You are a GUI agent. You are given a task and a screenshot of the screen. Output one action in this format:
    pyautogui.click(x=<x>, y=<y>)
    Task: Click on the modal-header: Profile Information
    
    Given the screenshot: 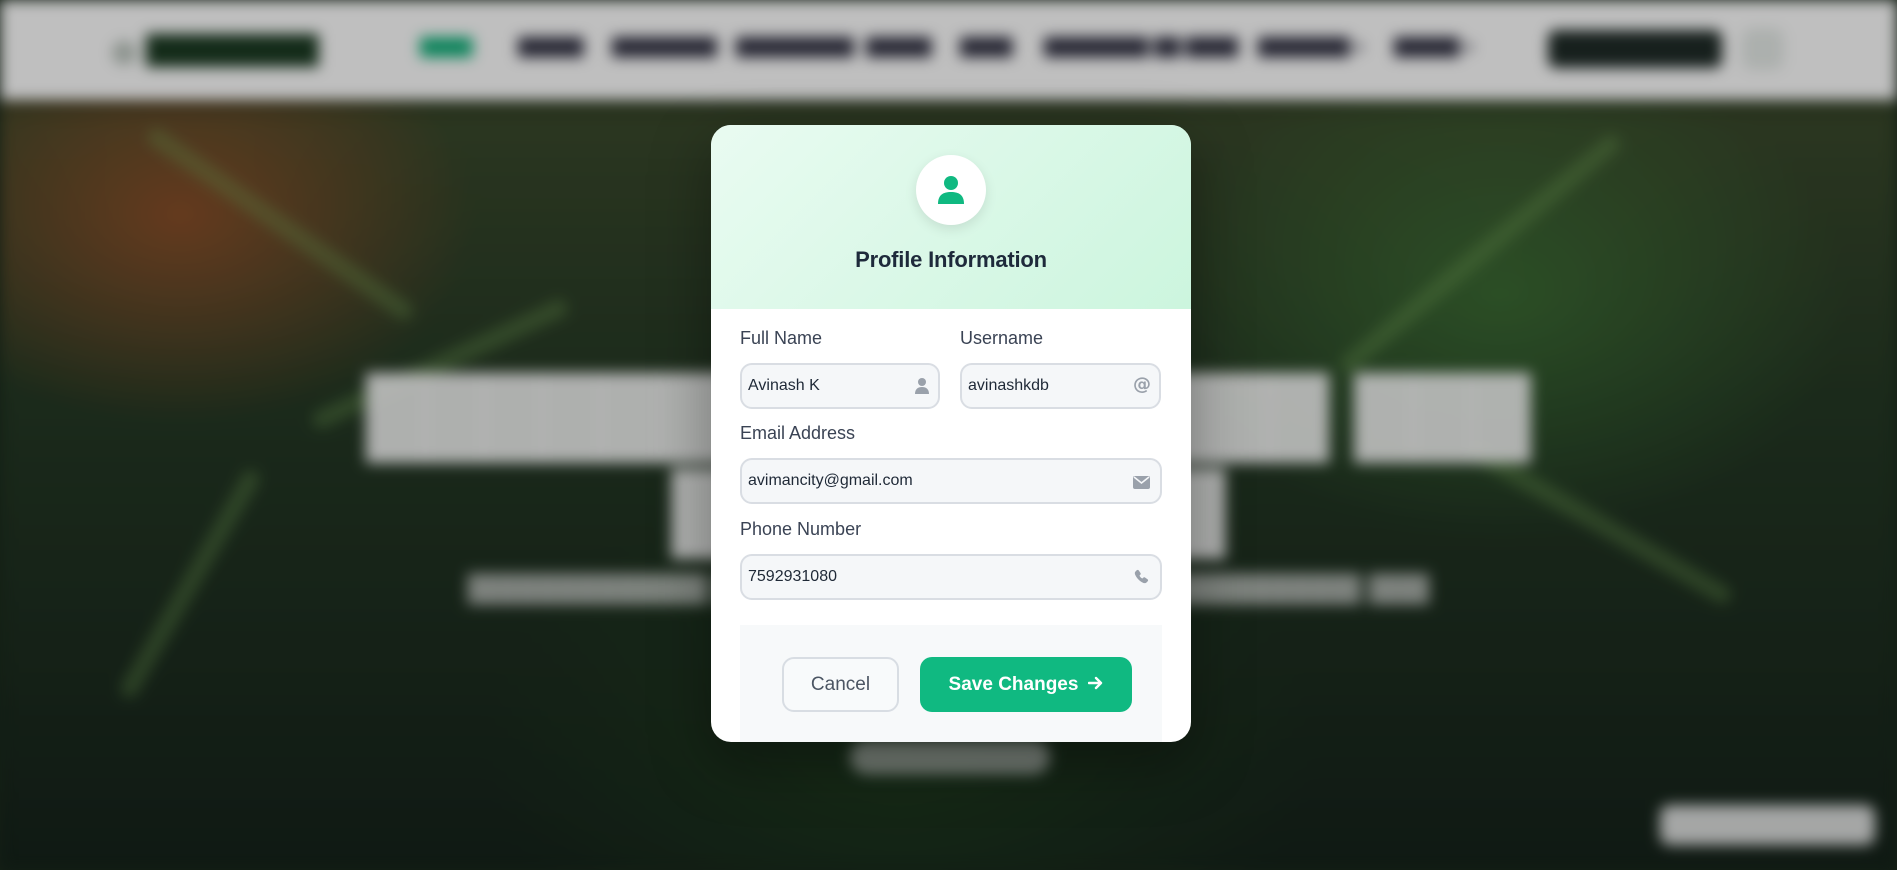 What is the action you would take?
    pyautogui.click(x=951, y=217)
    